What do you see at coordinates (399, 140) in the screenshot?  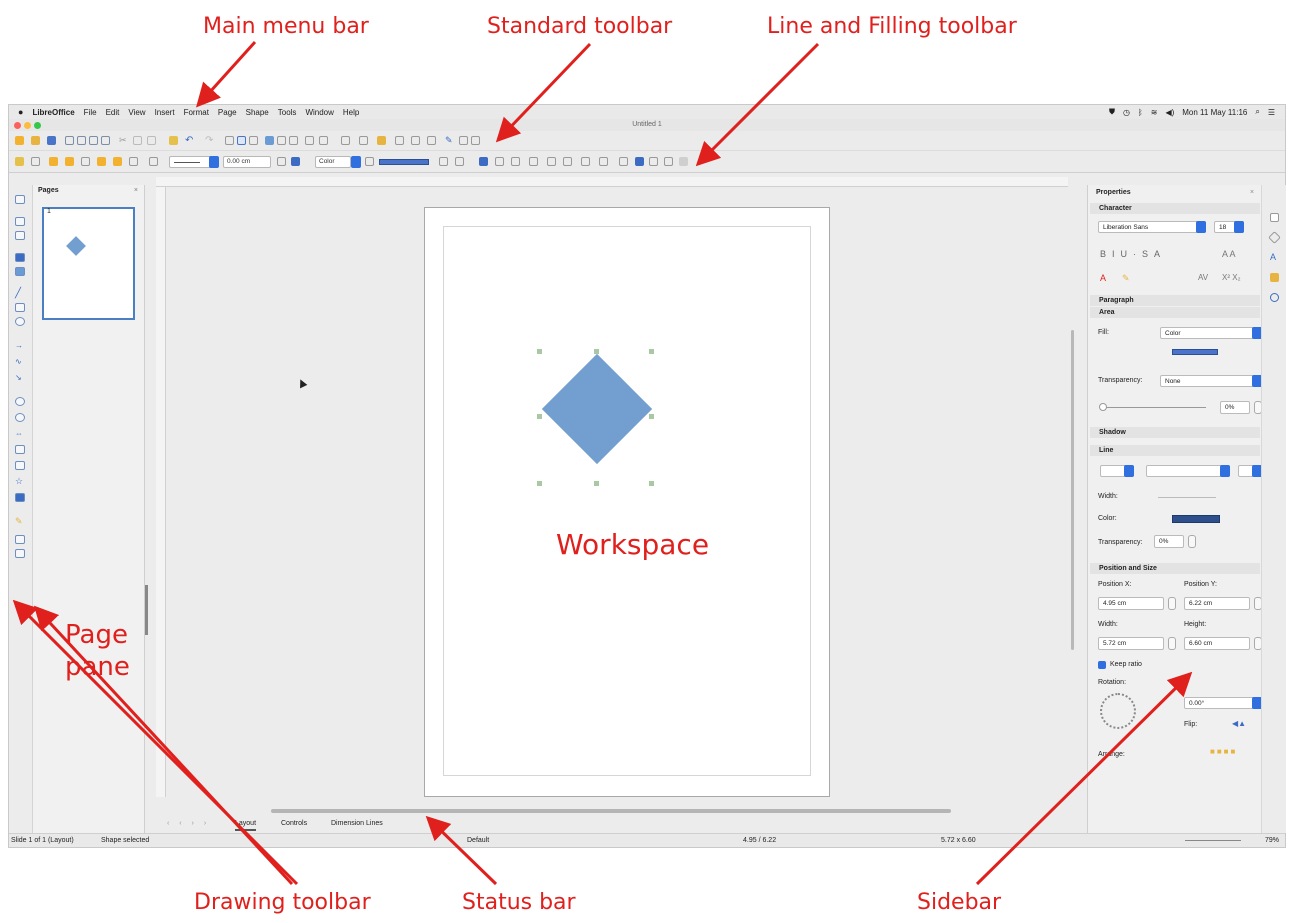 I see `shadow-icon` at bounding box center [399, 140].